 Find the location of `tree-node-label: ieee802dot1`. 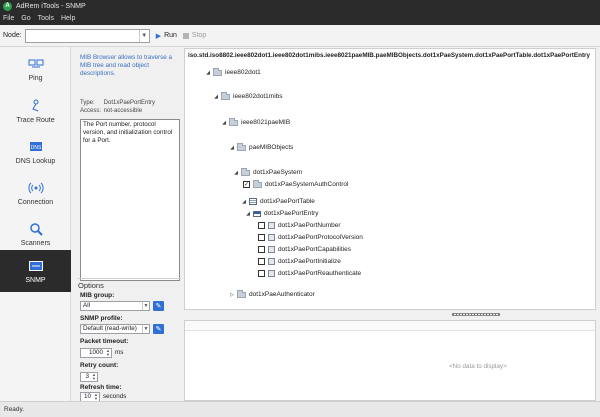

tree-node-label: ieee802dot1 is located at coordinates (243, 72).